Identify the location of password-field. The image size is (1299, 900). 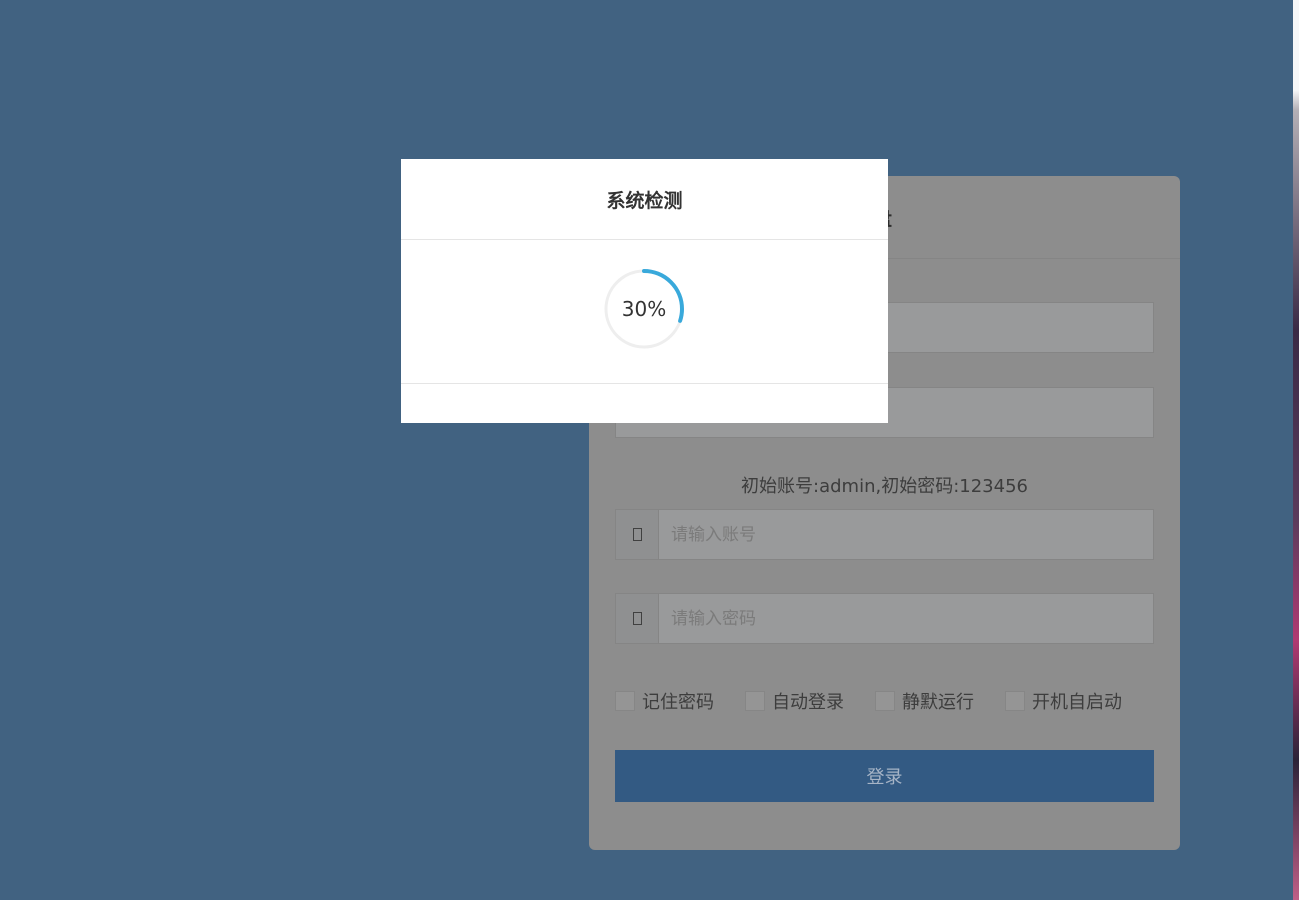
(884, 618).